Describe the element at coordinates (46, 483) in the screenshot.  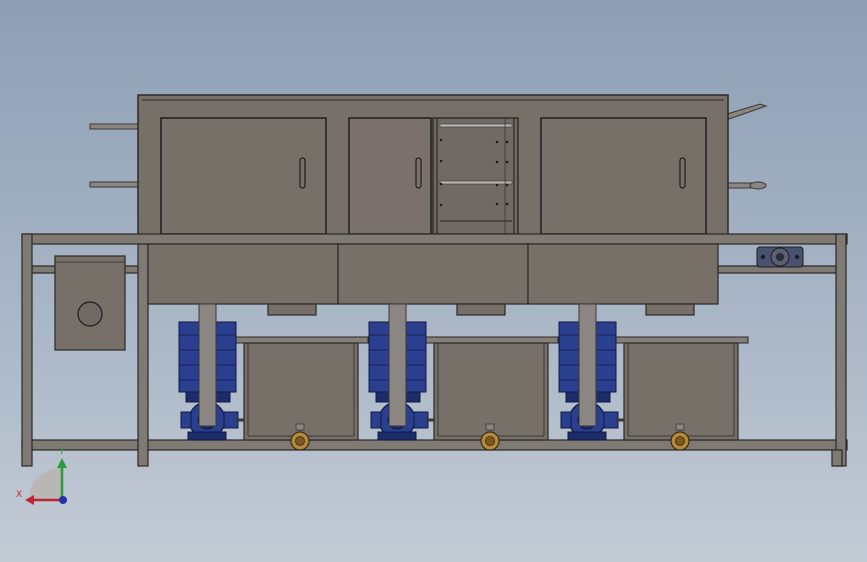
I see `triad-plane-indicator` at that location.